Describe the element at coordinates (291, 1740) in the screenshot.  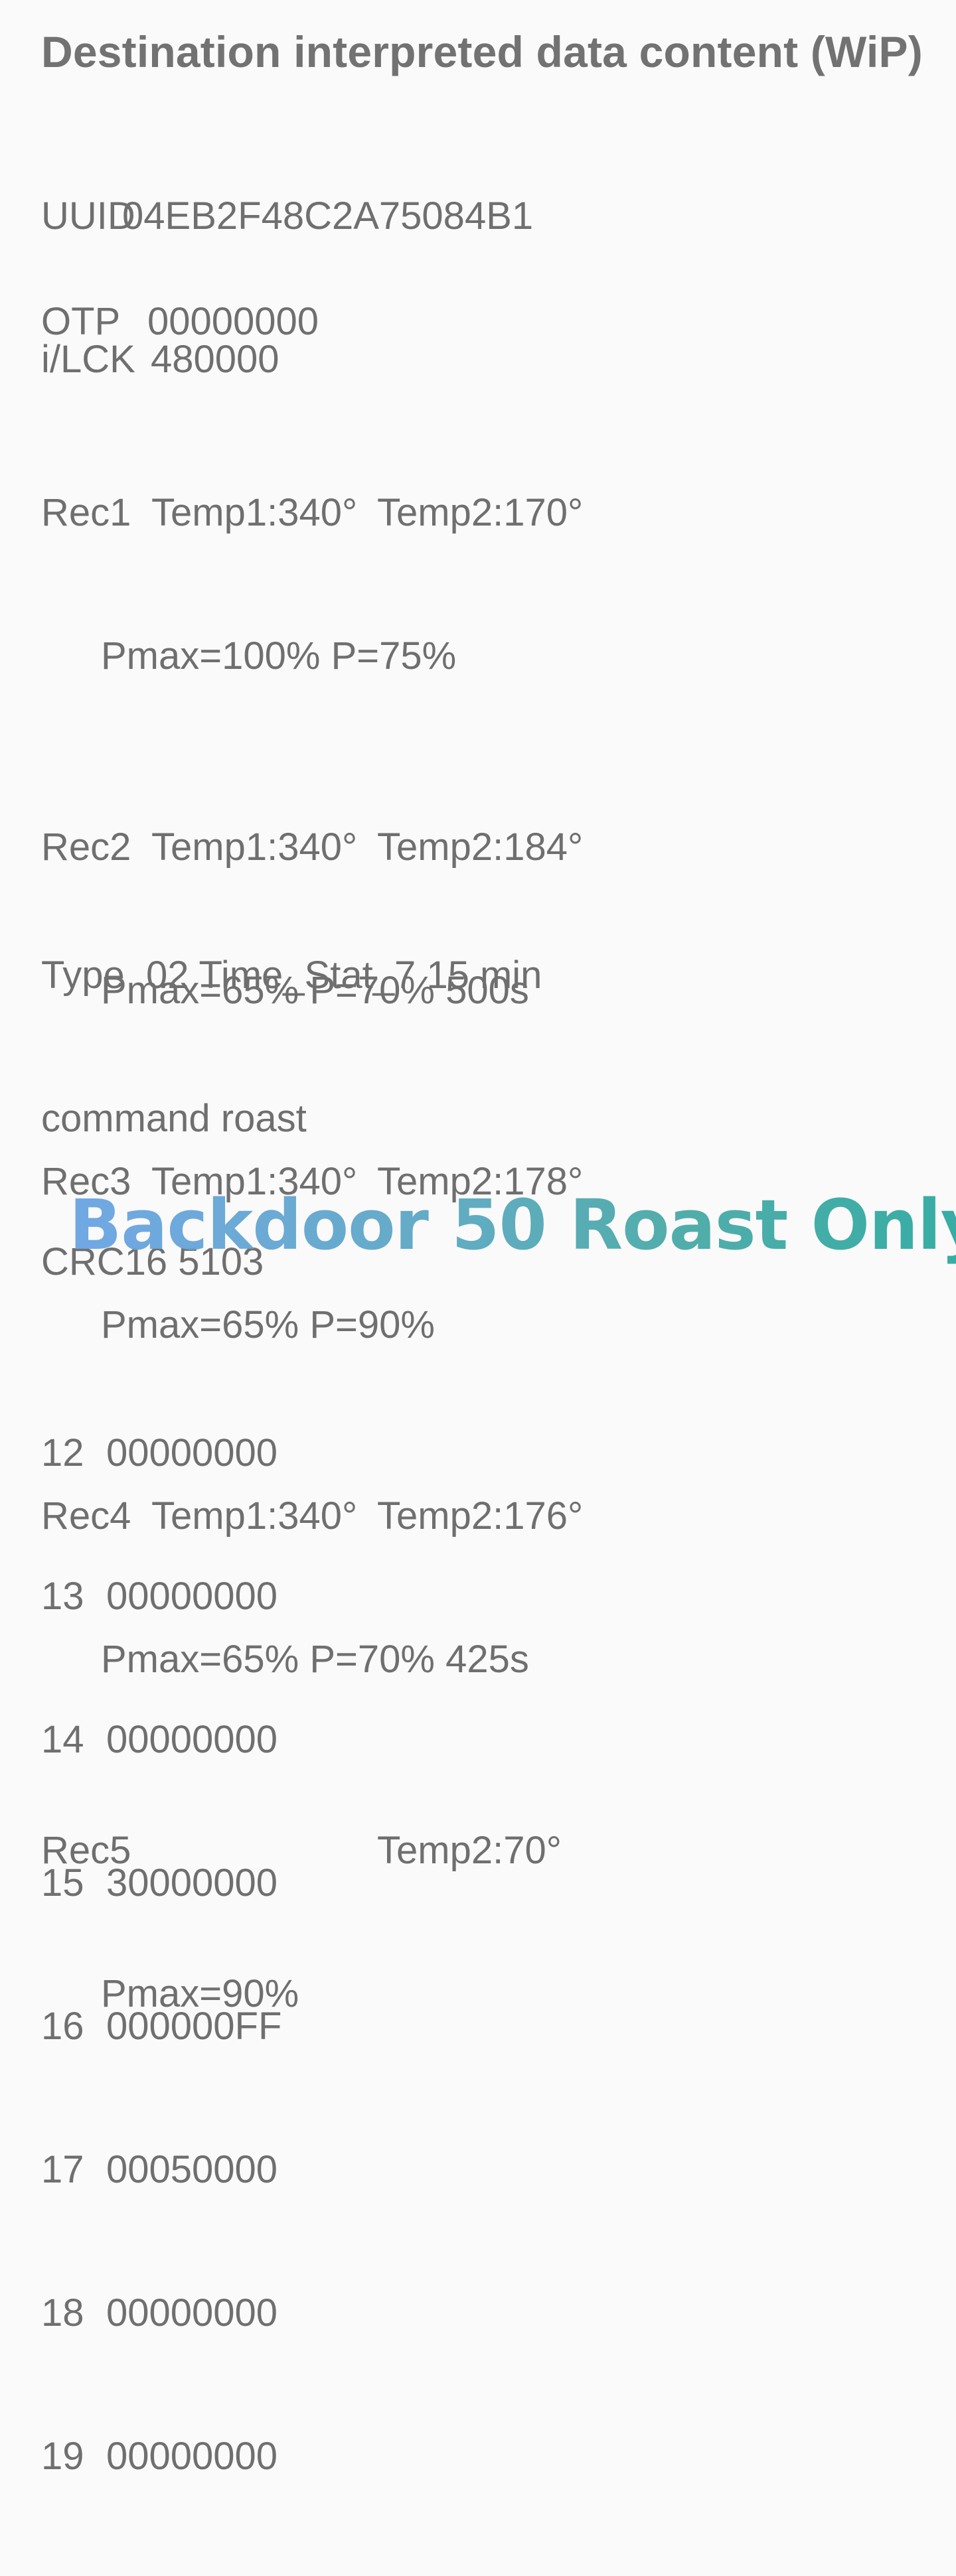
I see `raw-row: 14 00000000` at that location.